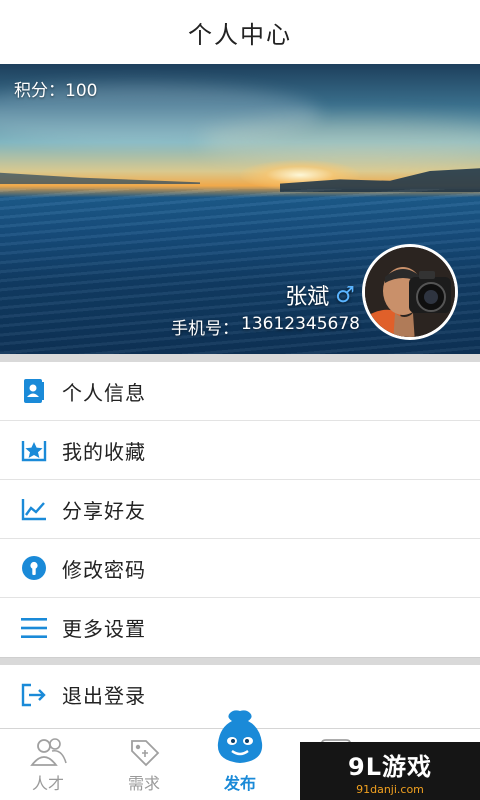 The image size is (480, 800). What do you see at coordinates (410, 292) in the screenshot?
I see `avatar` at bounding box center [410, 292].